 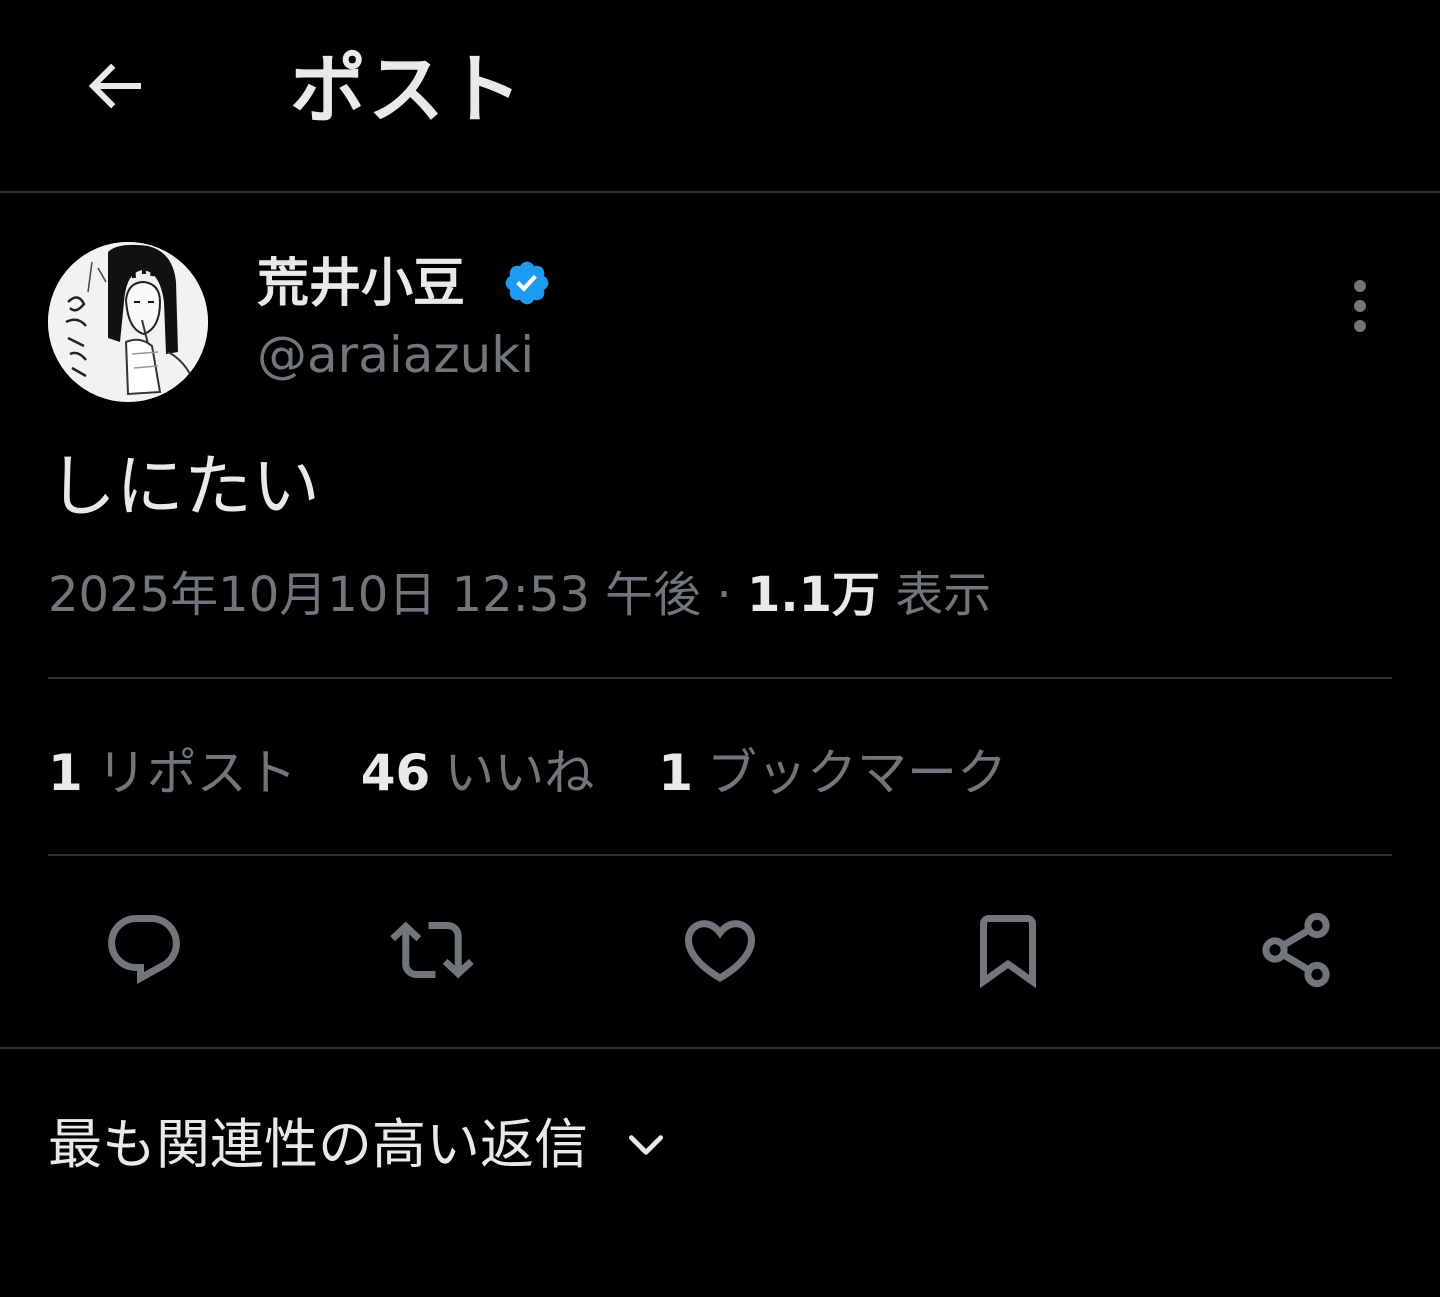 What do you see at coordinates (361, 284) in the screenshot?
I see `author-name: 荒井小豆` at bounding box center [361, 284].